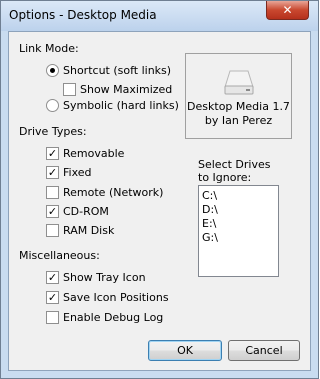 This screenshot has height=379, width=320. I want to click on ram-disk-label: RAM Disk, so click(88, 230).